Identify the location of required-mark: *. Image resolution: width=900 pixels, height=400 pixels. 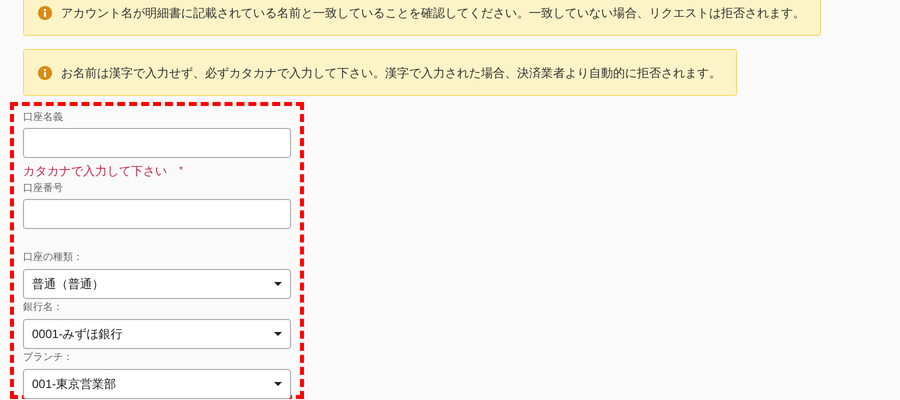
(181, 171).